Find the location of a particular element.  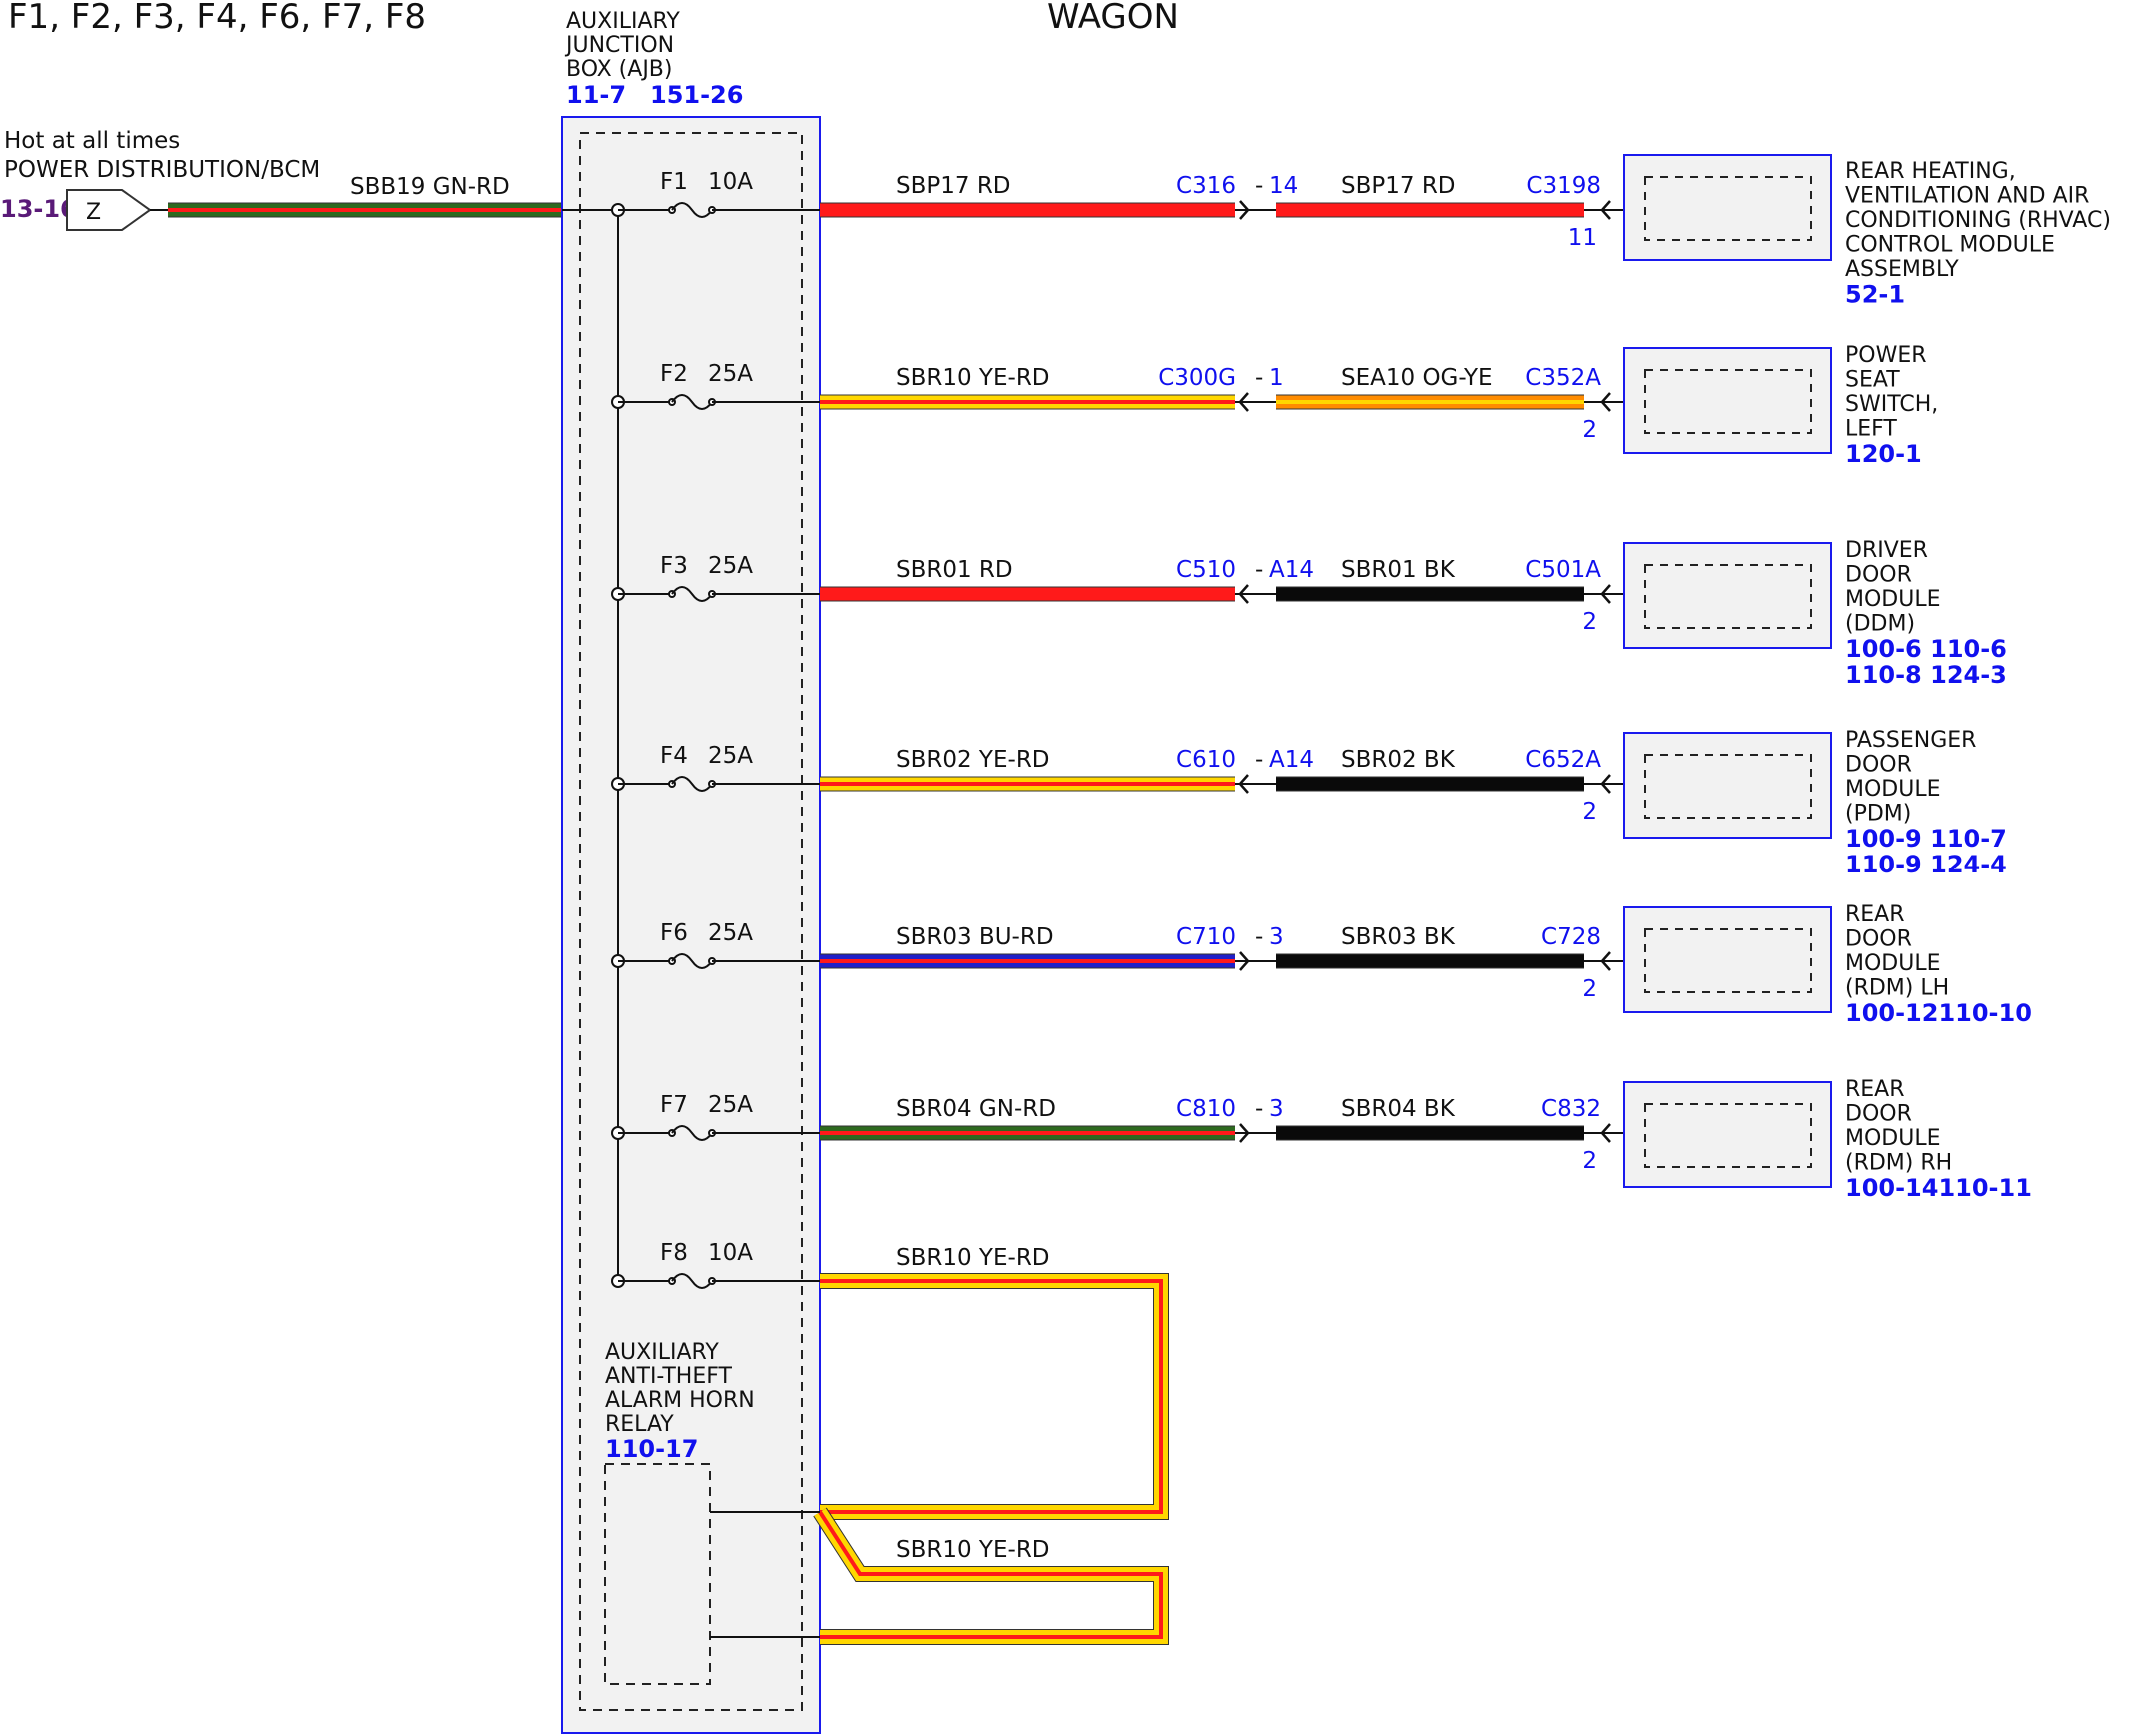

module-ref: 110-8 124-3 is located at coordinates (1926, 675).